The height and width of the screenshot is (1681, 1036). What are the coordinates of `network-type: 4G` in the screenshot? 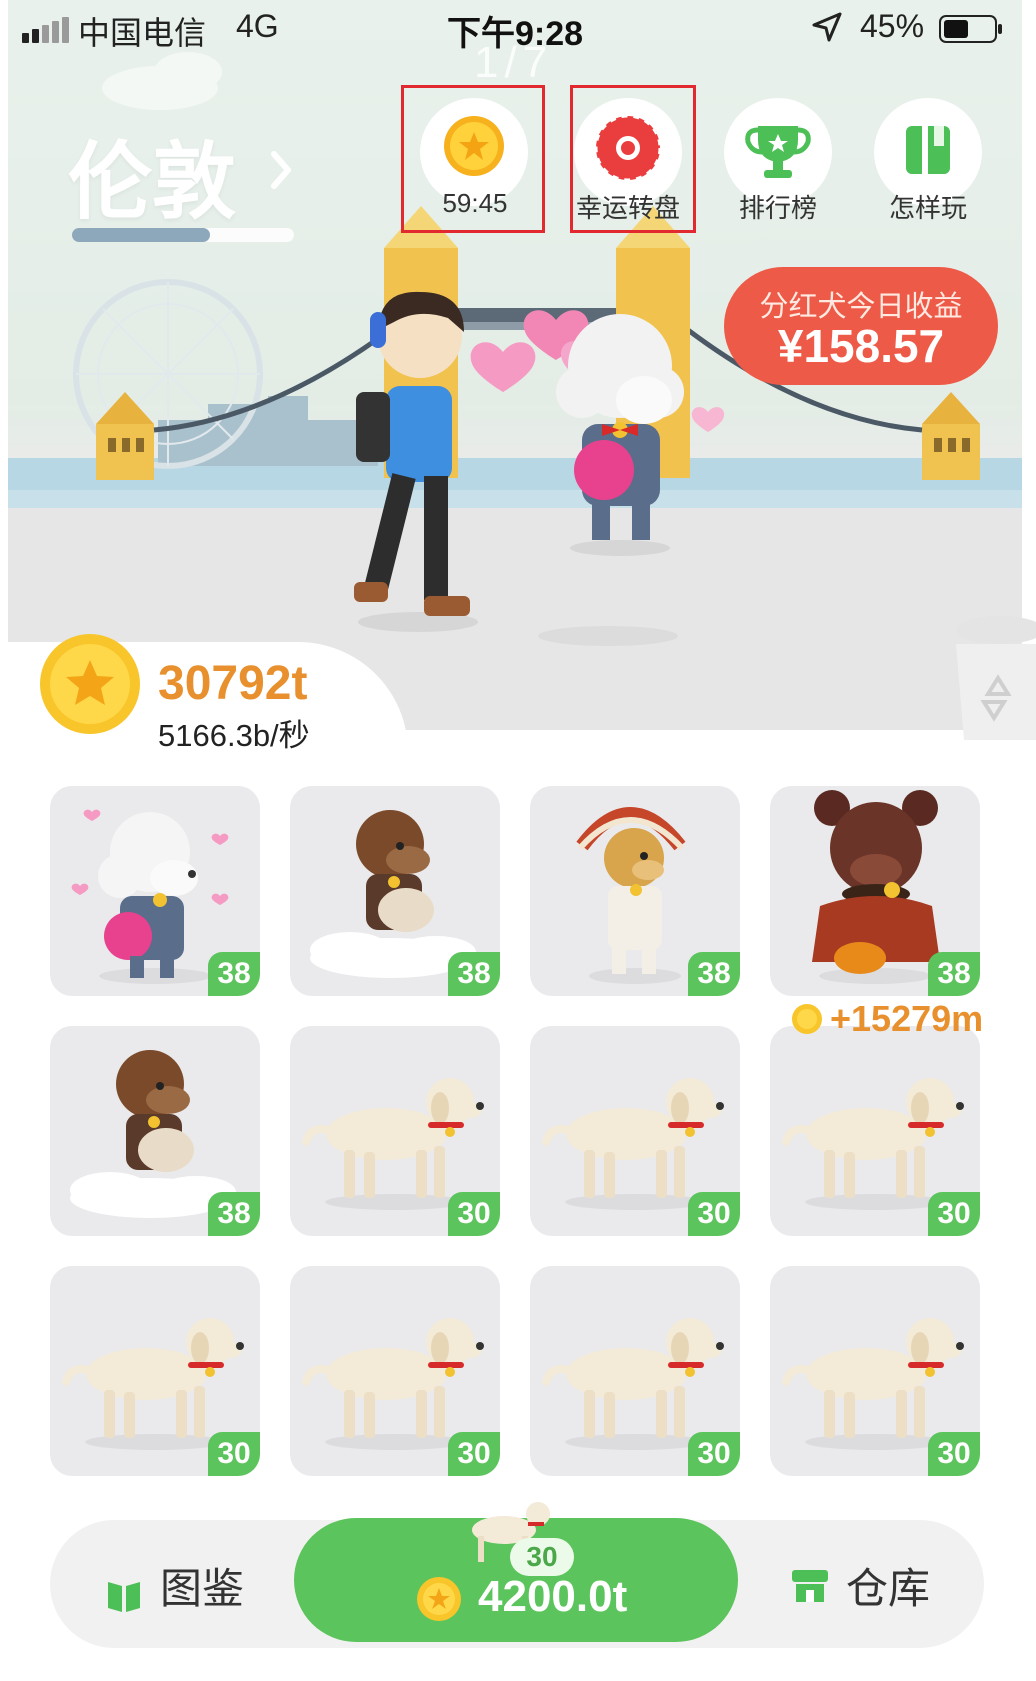 It's located at (257, 26).